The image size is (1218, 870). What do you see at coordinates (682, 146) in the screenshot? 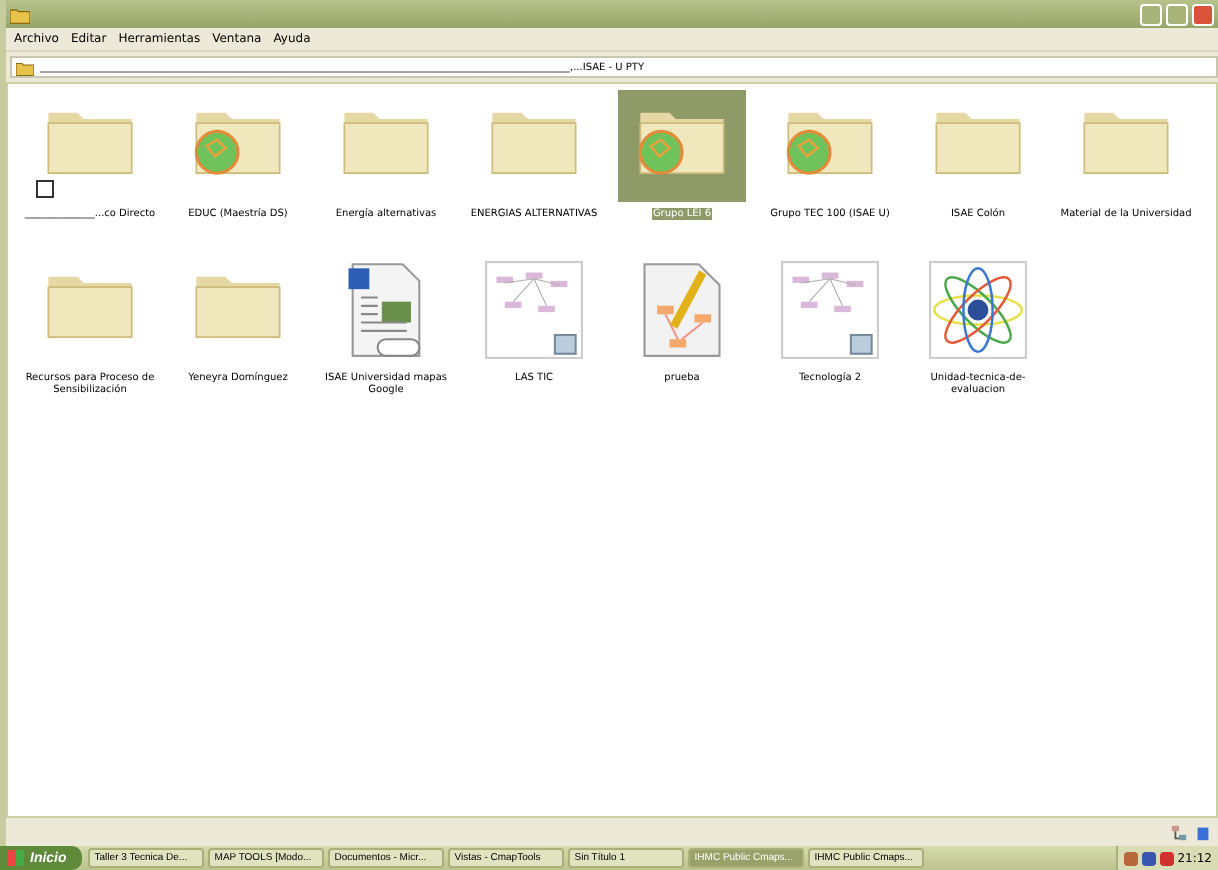
I see `icon-tile` at bounding box center [682, 146].